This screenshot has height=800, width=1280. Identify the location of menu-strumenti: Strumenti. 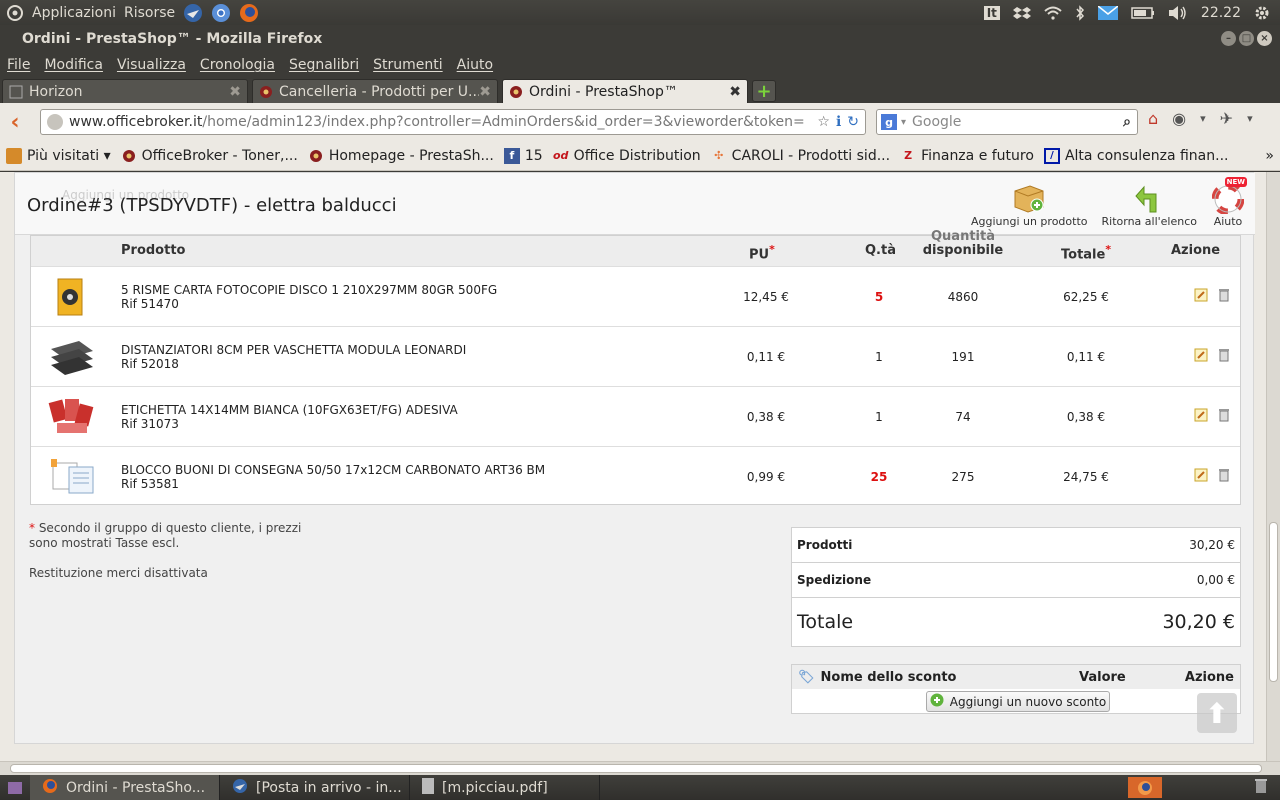
(408, 65).